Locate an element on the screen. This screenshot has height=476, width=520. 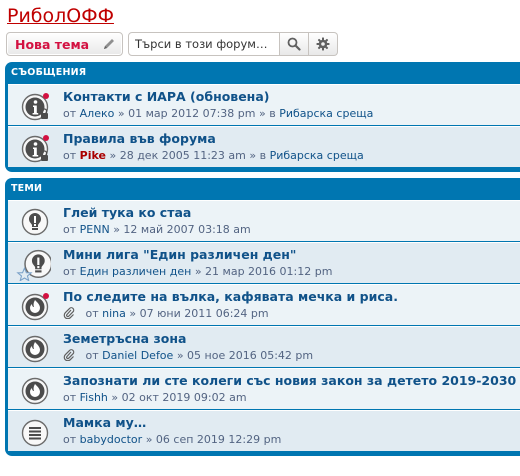
author-link: Алеко is located at coordinates (97, 113).